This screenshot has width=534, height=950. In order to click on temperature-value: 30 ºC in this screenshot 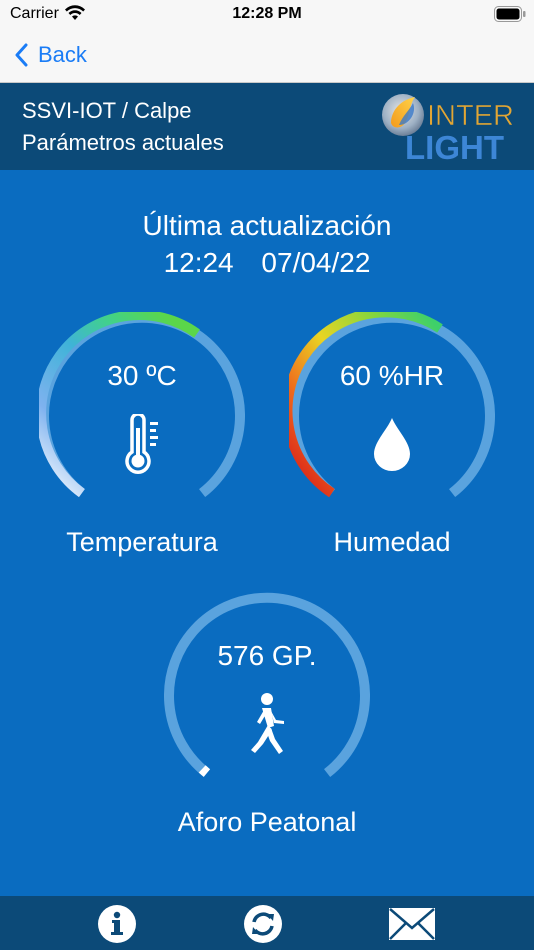, I will do `click(142, 375)`.